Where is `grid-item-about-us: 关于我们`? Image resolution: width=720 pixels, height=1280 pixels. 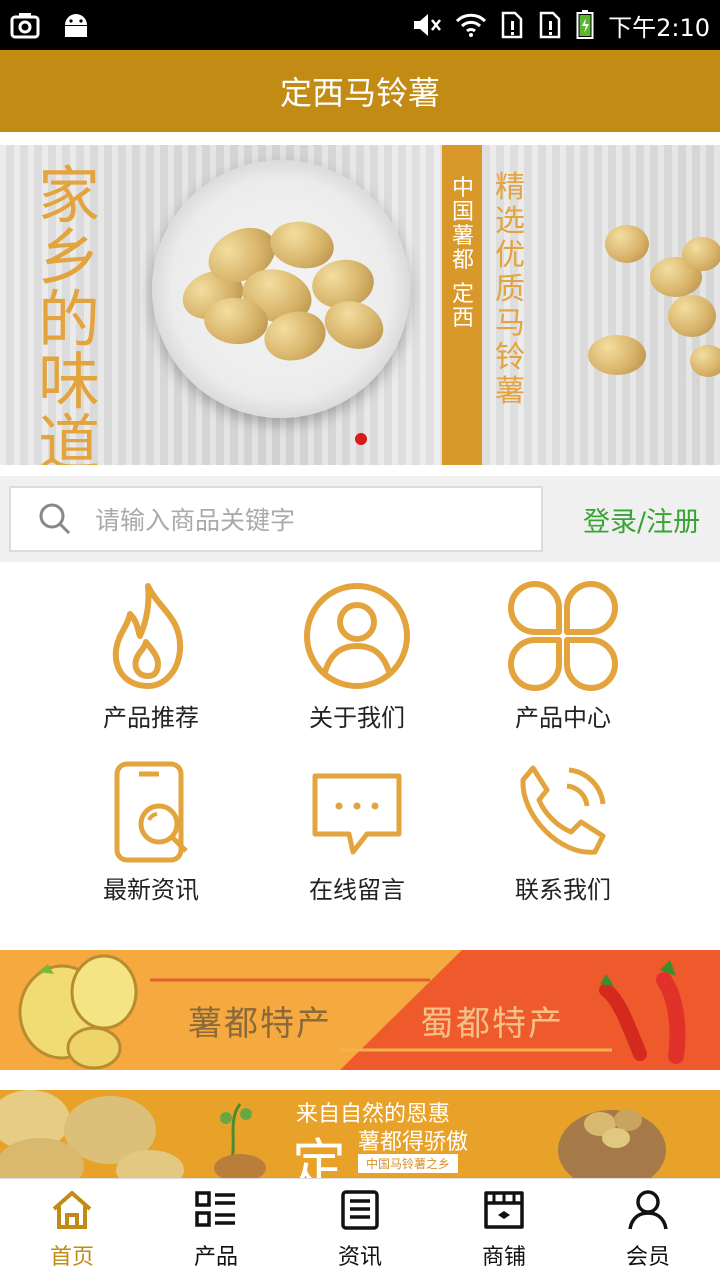
grid-item-about-us: 关于我们 is located at coordinates (357, 656).